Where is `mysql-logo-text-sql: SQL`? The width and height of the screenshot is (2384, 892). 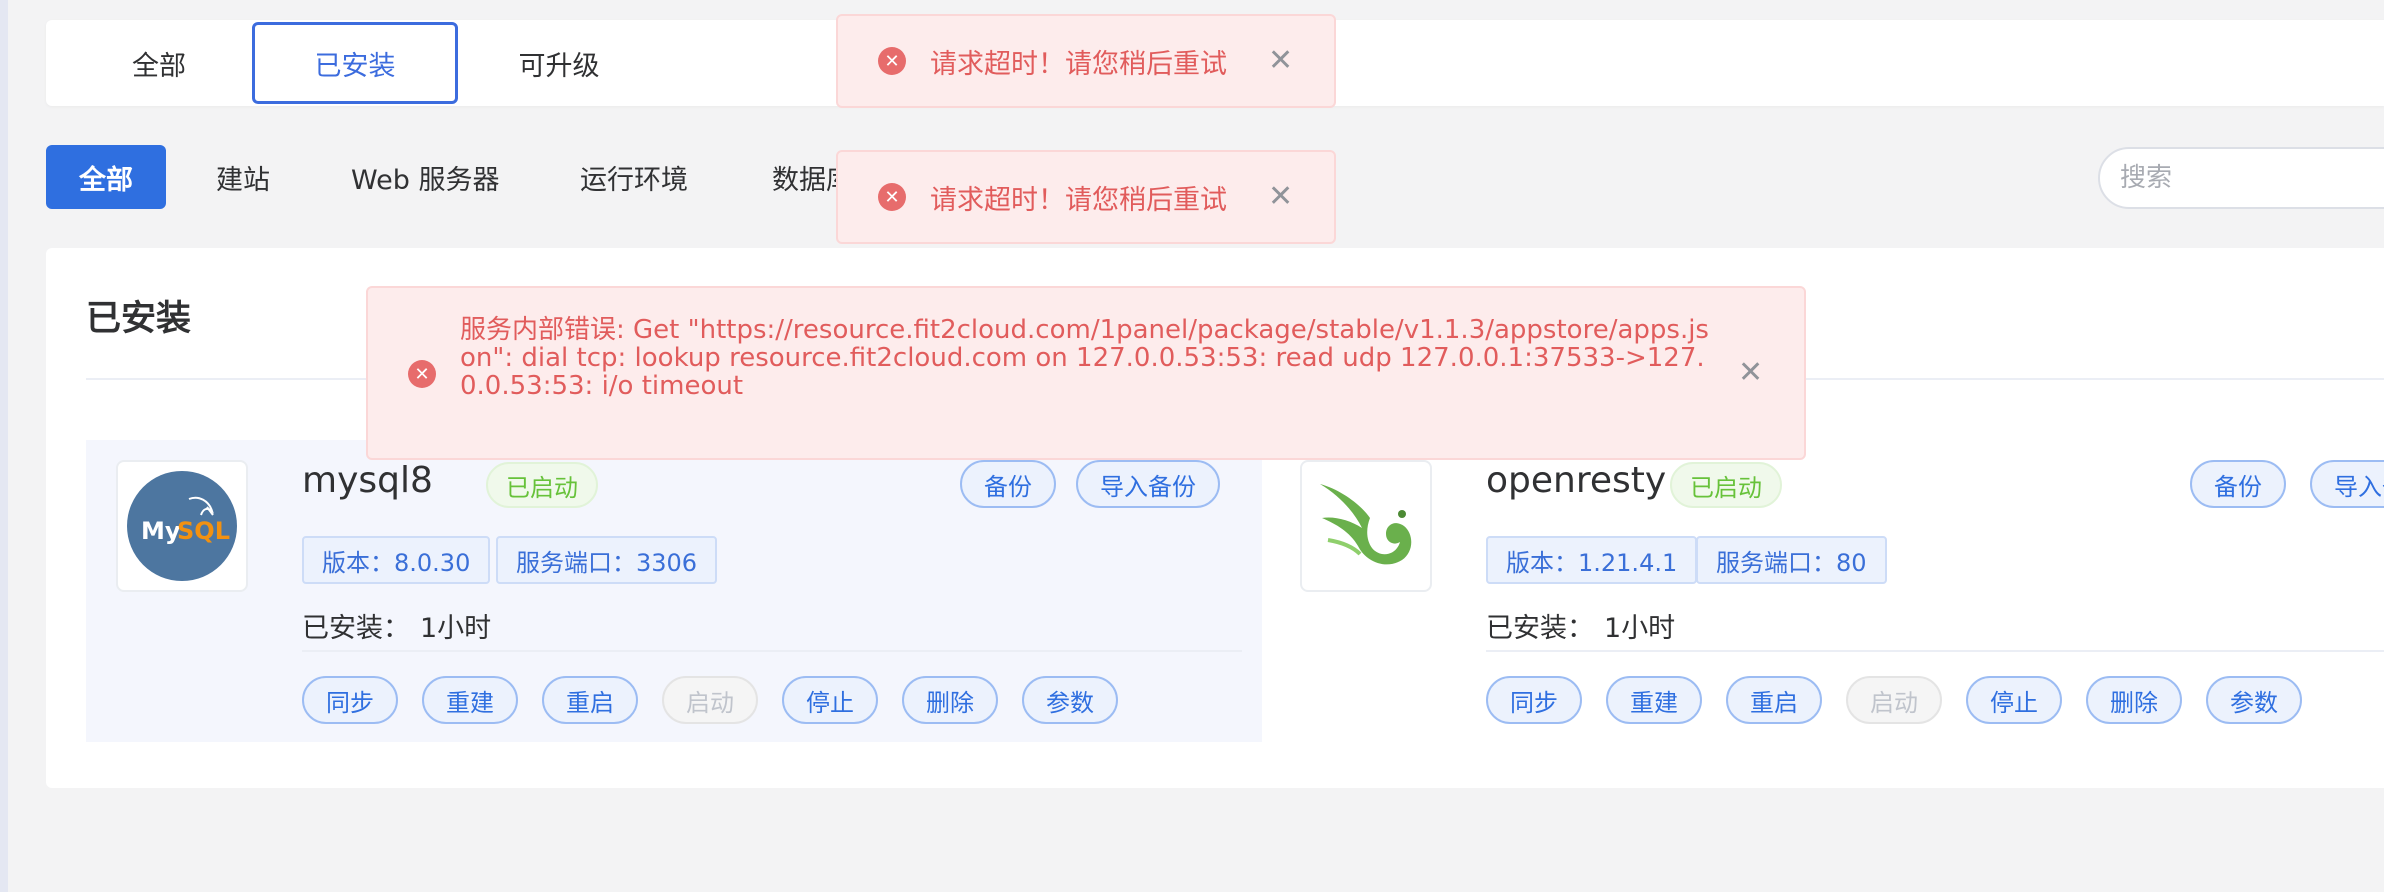
mysql-logo-text-sql: SQL is located at coordinates (203, 531).